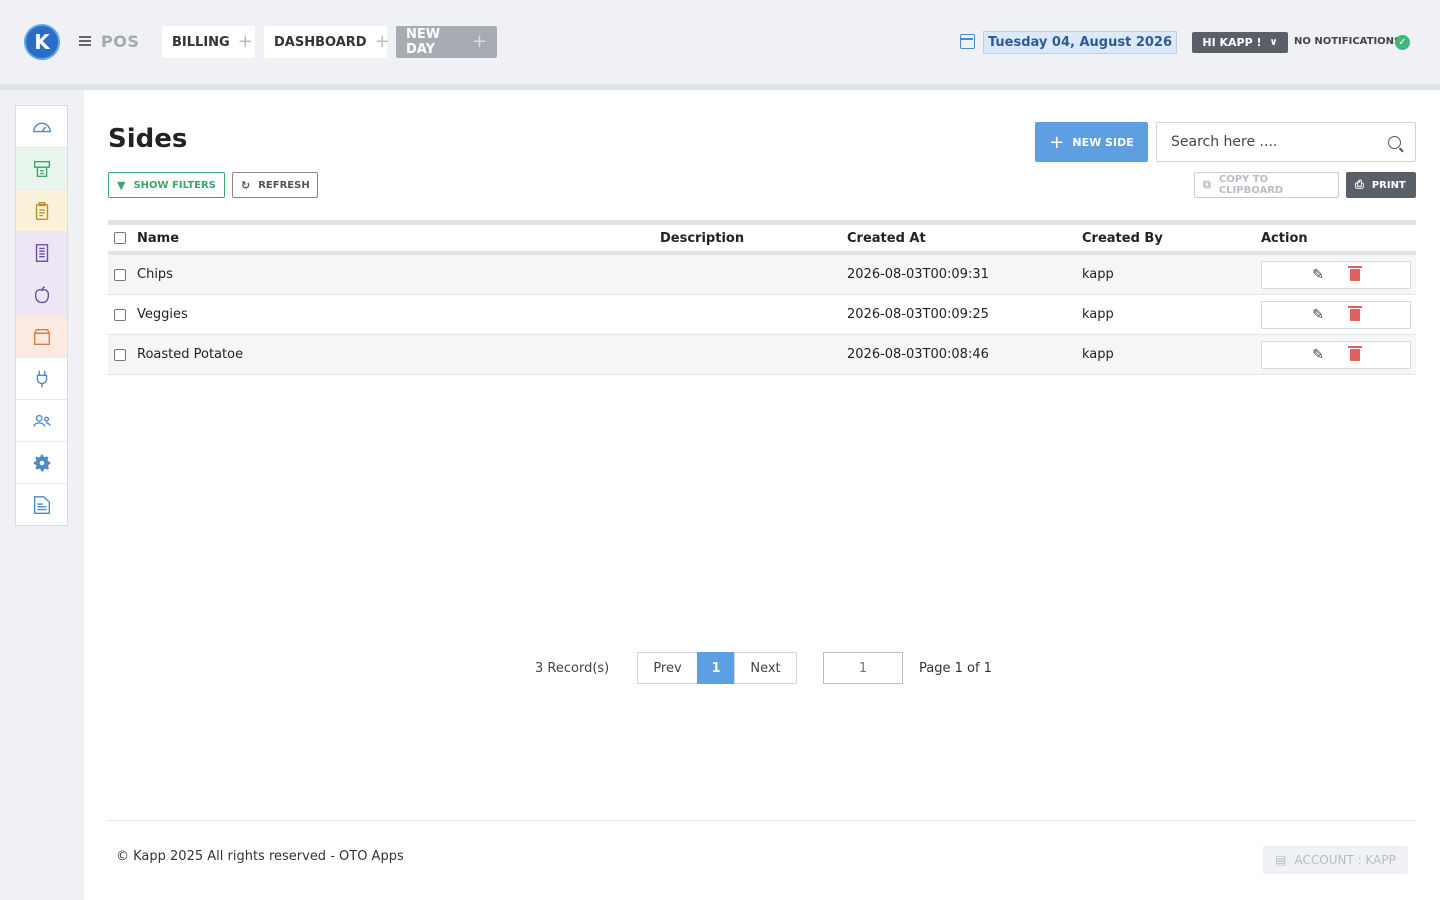 The width and height of the screenshot is (1440, 900). Describe the element at coordinates (246, 185) in the screenshot. I see `refresh-icon: ↻` at that location.